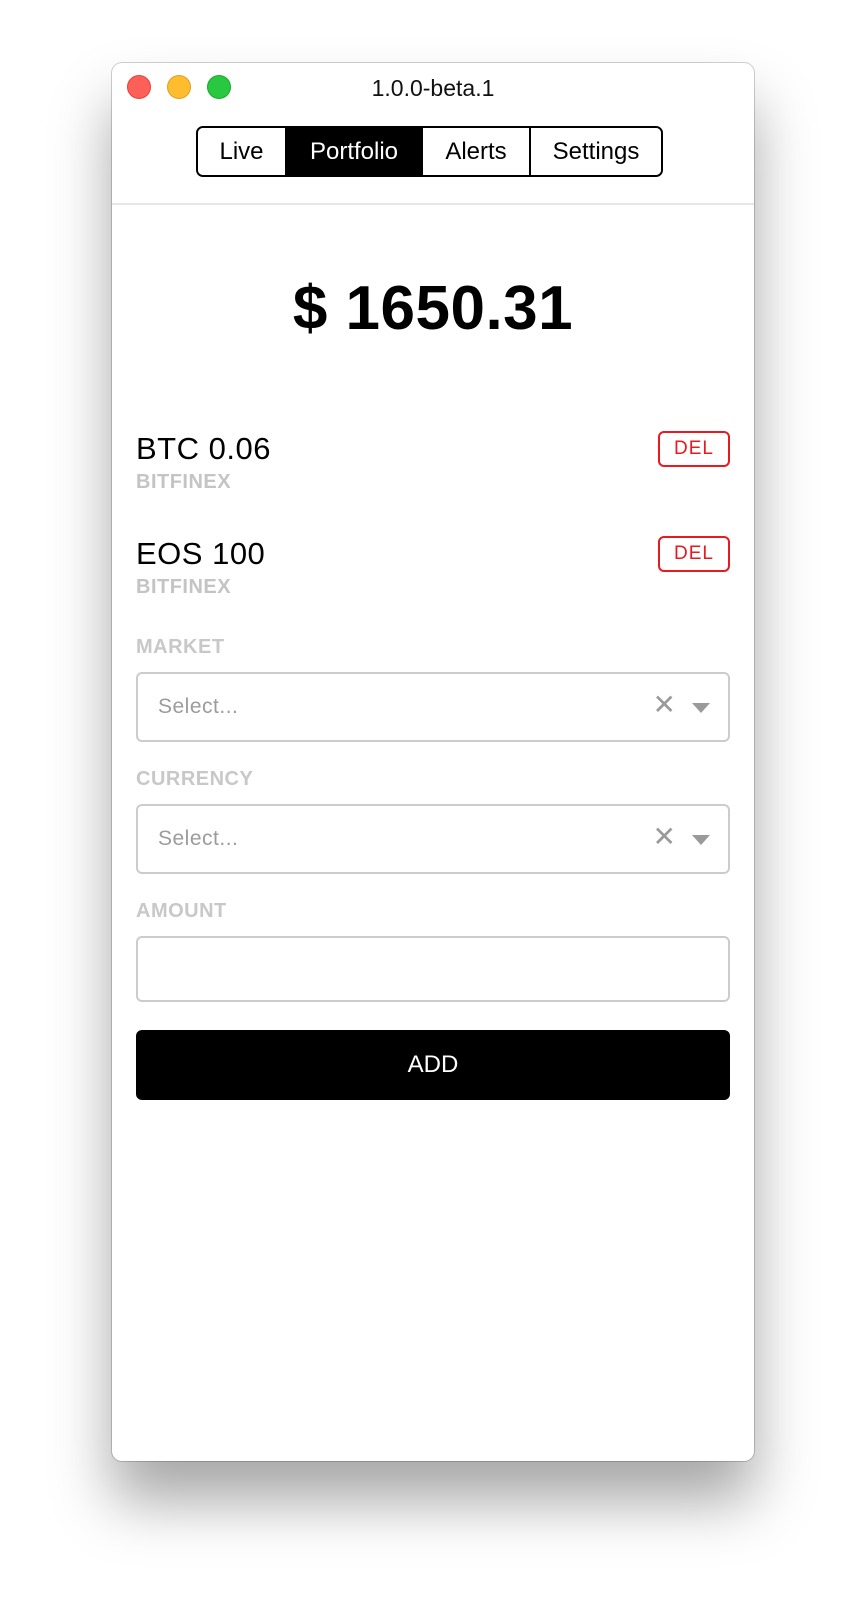 Image resolution: width=866 pixels, height=1620 pixels. I want to click on amount-input, so click(433, 969).